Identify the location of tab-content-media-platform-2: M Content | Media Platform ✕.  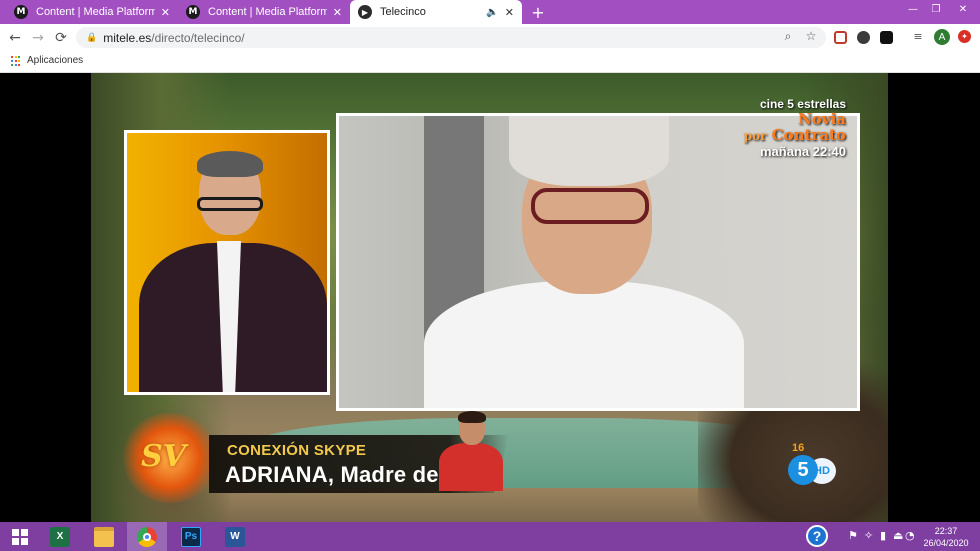
(264, 12).